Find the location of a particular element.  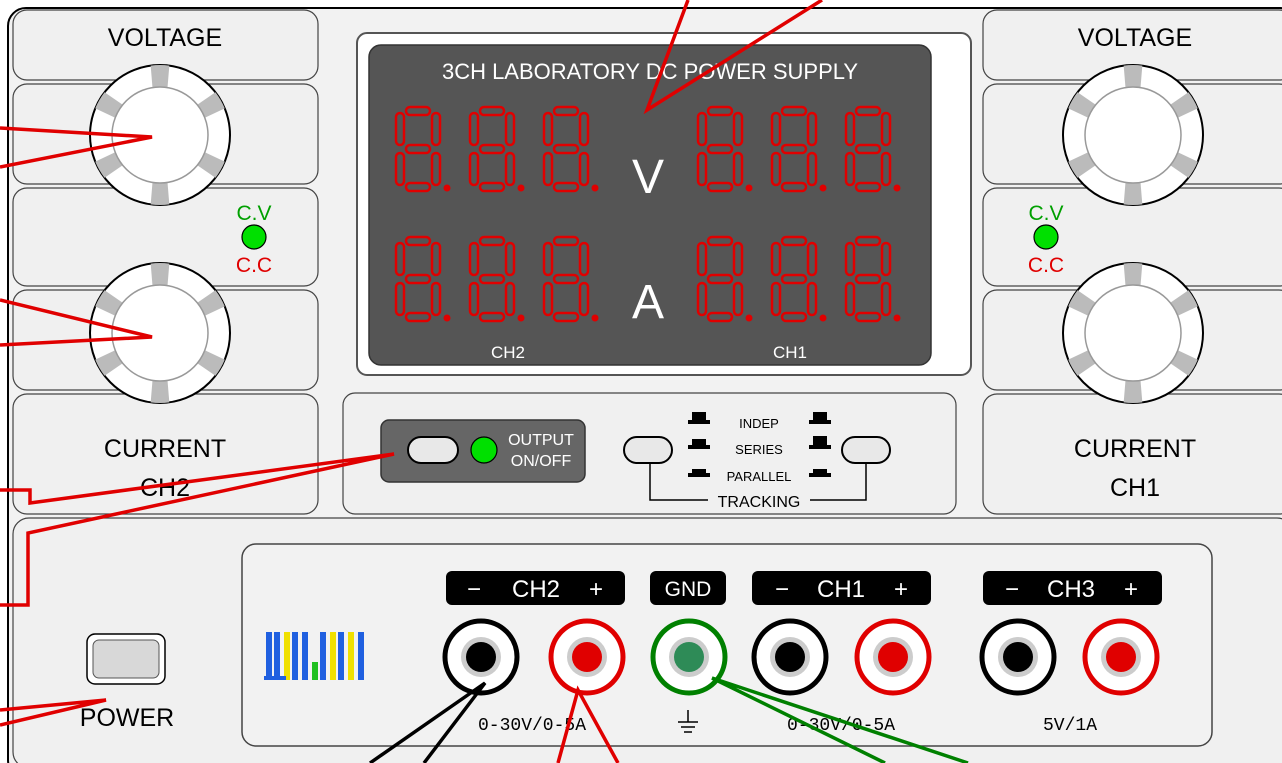

ch1-negative-terminal is located at coordinates (790, 657).